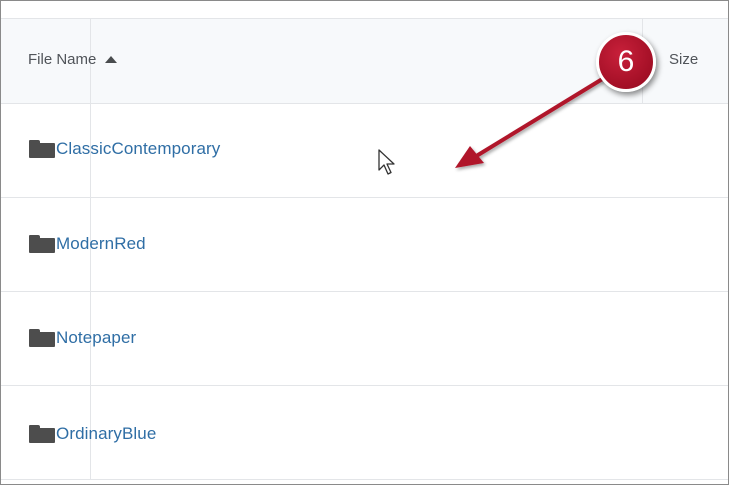  I want to click on folder-link-classiccontemporary: ClassicContemporary, so click(138, 149).